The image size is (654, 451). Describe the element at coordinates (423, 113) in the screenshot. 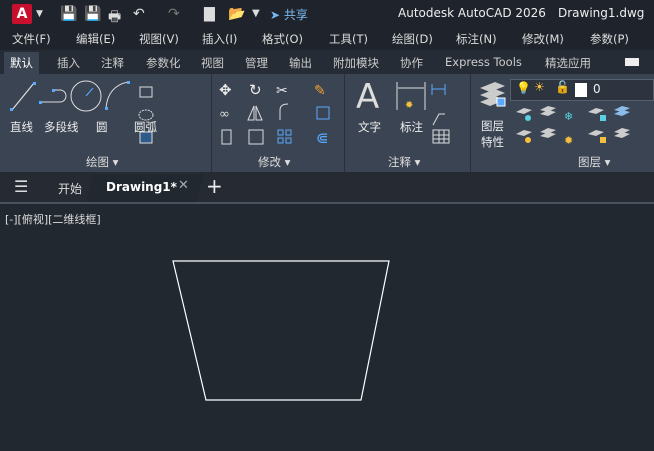

I see `annotation-icons: ✹` at that location.